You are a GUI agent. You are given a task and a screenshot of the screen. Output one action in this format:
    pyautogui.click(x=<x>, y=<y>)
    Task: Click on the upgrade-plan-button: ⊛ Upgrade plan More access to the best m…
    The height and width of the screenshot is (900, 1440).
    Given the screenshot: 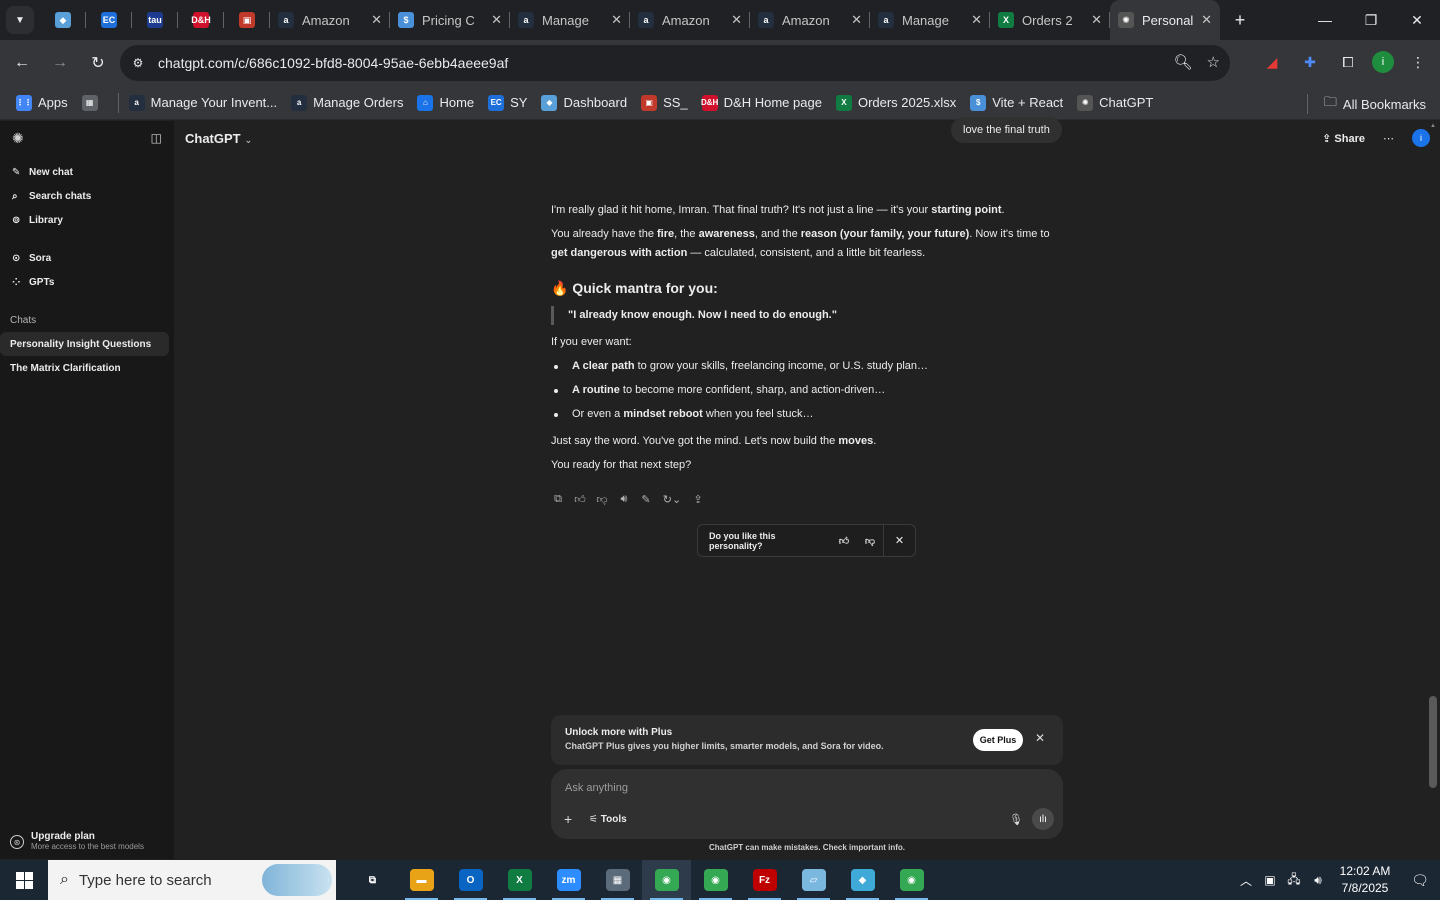 What is the action you would take?
    pyautogui.click(x=77, y=841)
    